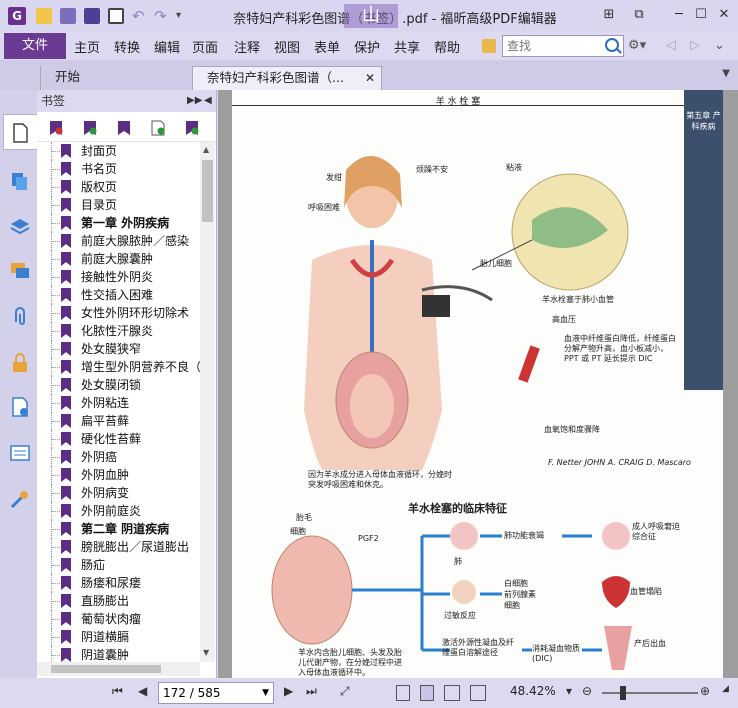 The width and height of the screenshot is (738, 708). I want to click on bookmark-item: 阴道囊肿, so click(118, 654).